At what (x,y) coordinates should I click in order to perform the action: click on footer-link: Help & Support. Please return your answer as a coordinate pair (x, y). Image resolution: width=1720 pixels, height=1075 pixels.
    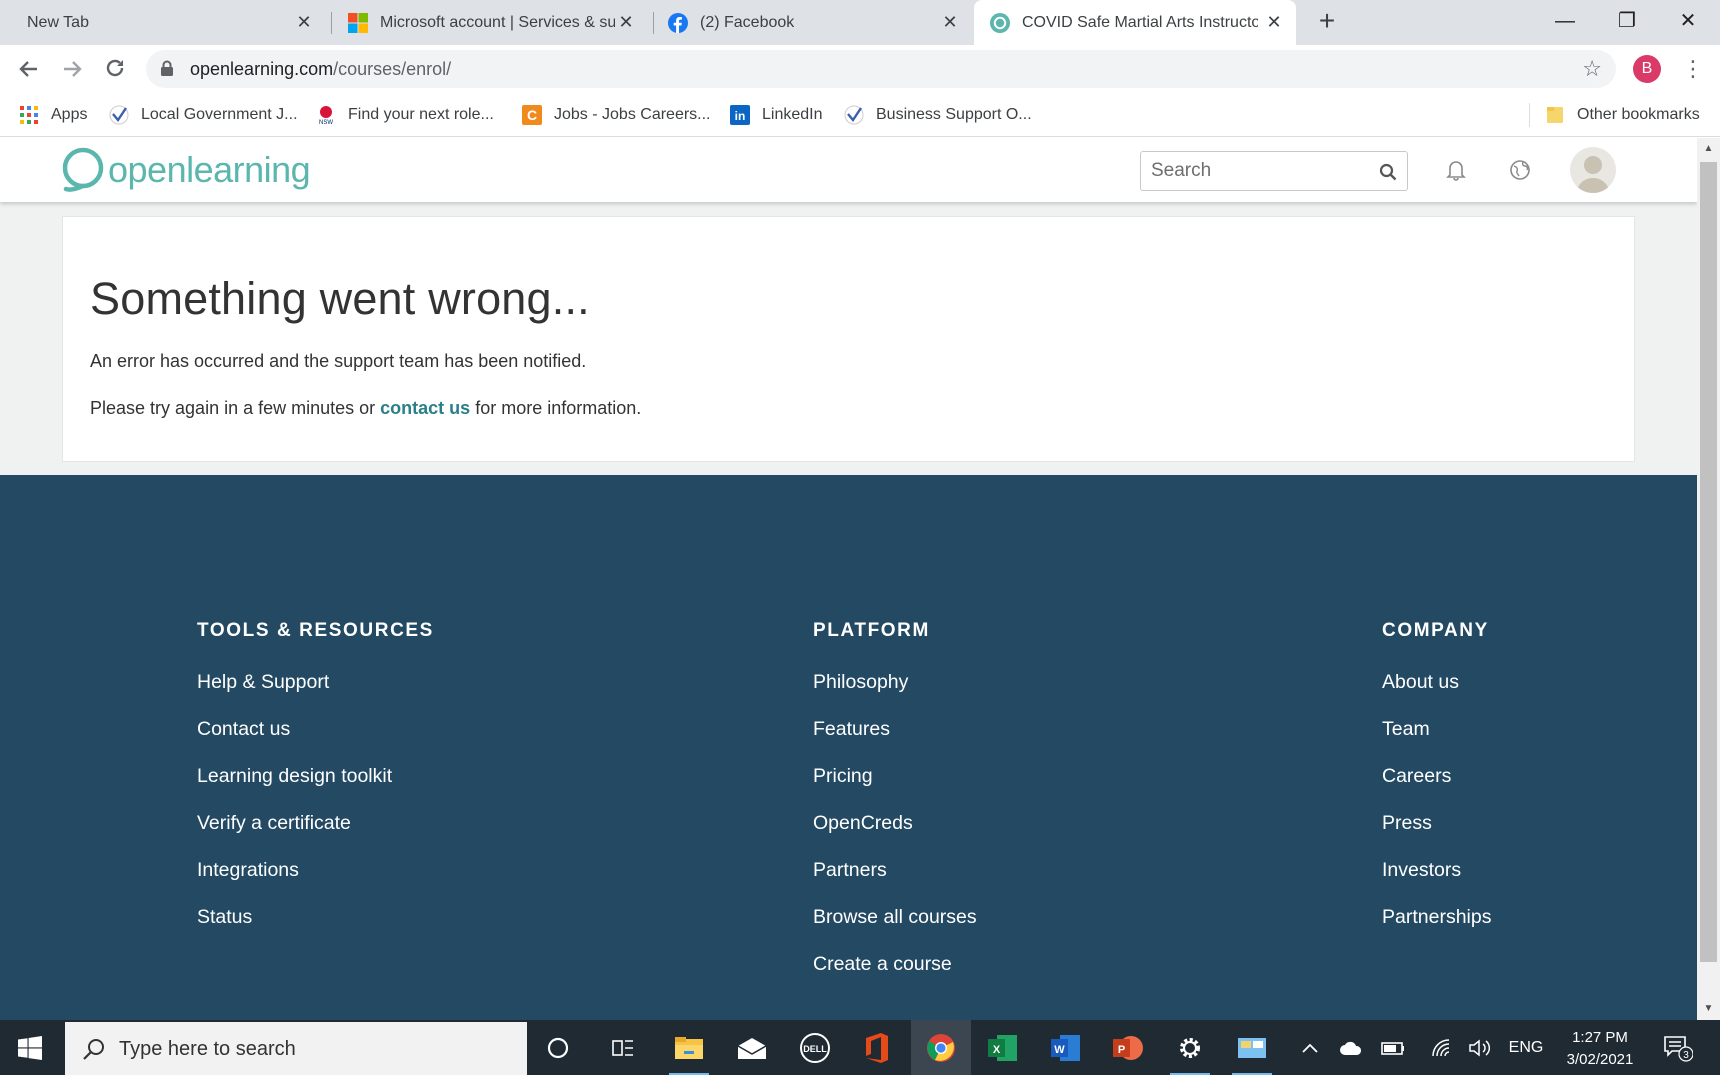
    Looking at the image, I should click on (315, 693).